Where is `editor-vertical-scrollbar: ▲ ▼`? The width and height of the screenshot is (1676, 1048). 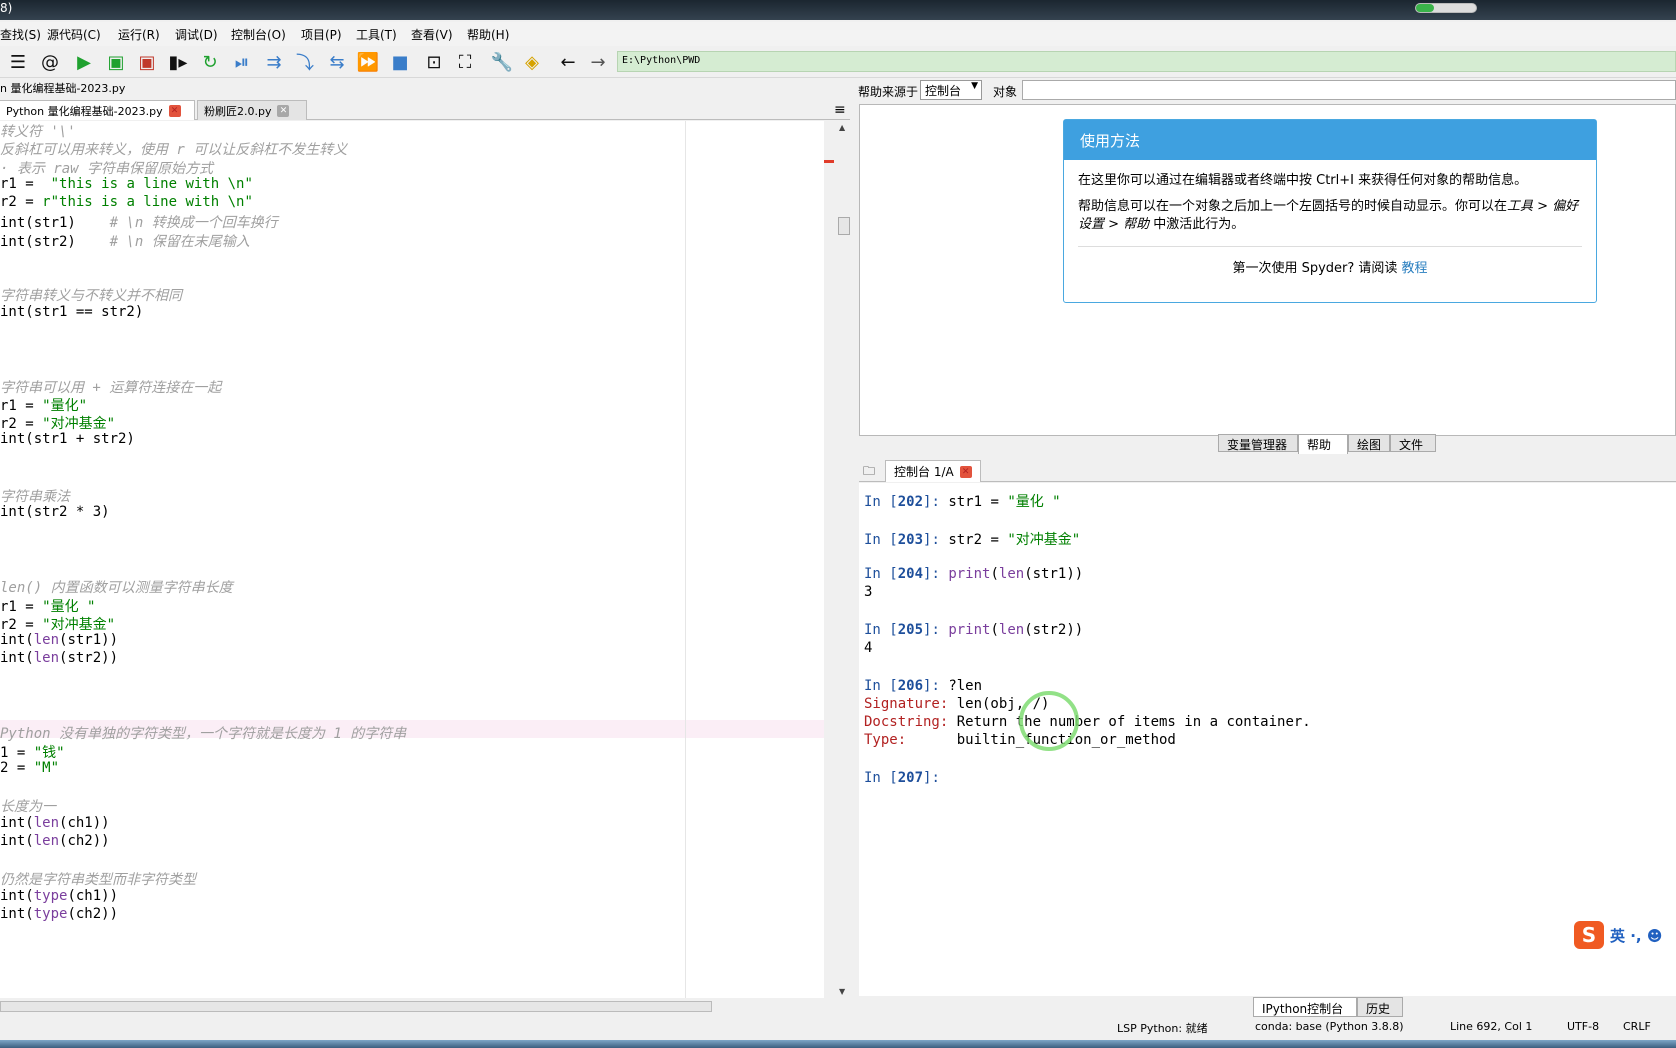
editor-vertical-scrollbar: ▲ ▼ is located at coordinates (844, 560).